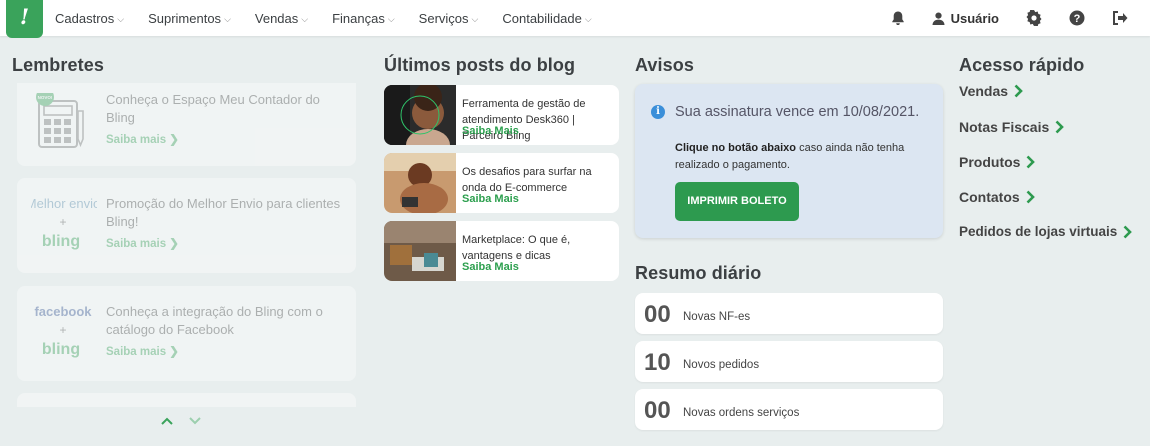 This screenshot has height=446, width=1150. Describe the element at coordinates (1120, 18) in the screenshot. I see `logout-icon` at that location.